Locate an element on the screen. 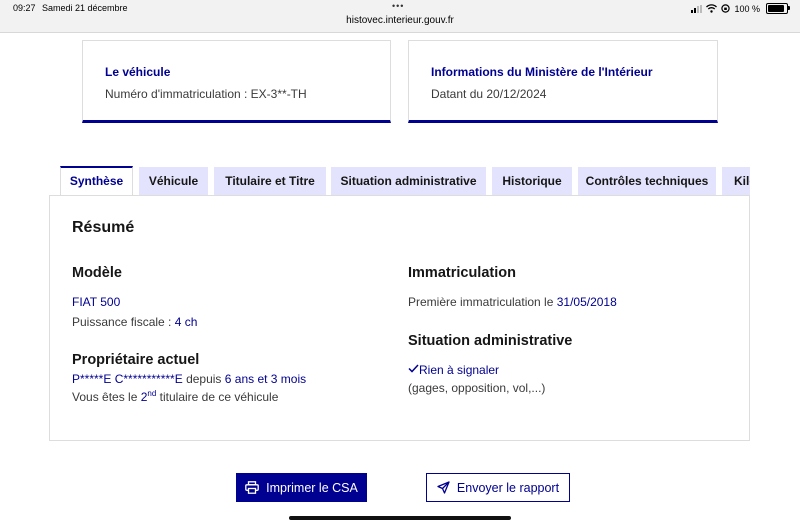  owner-duration: 6 ans et 3 mois is located at coordinates (265, 379).